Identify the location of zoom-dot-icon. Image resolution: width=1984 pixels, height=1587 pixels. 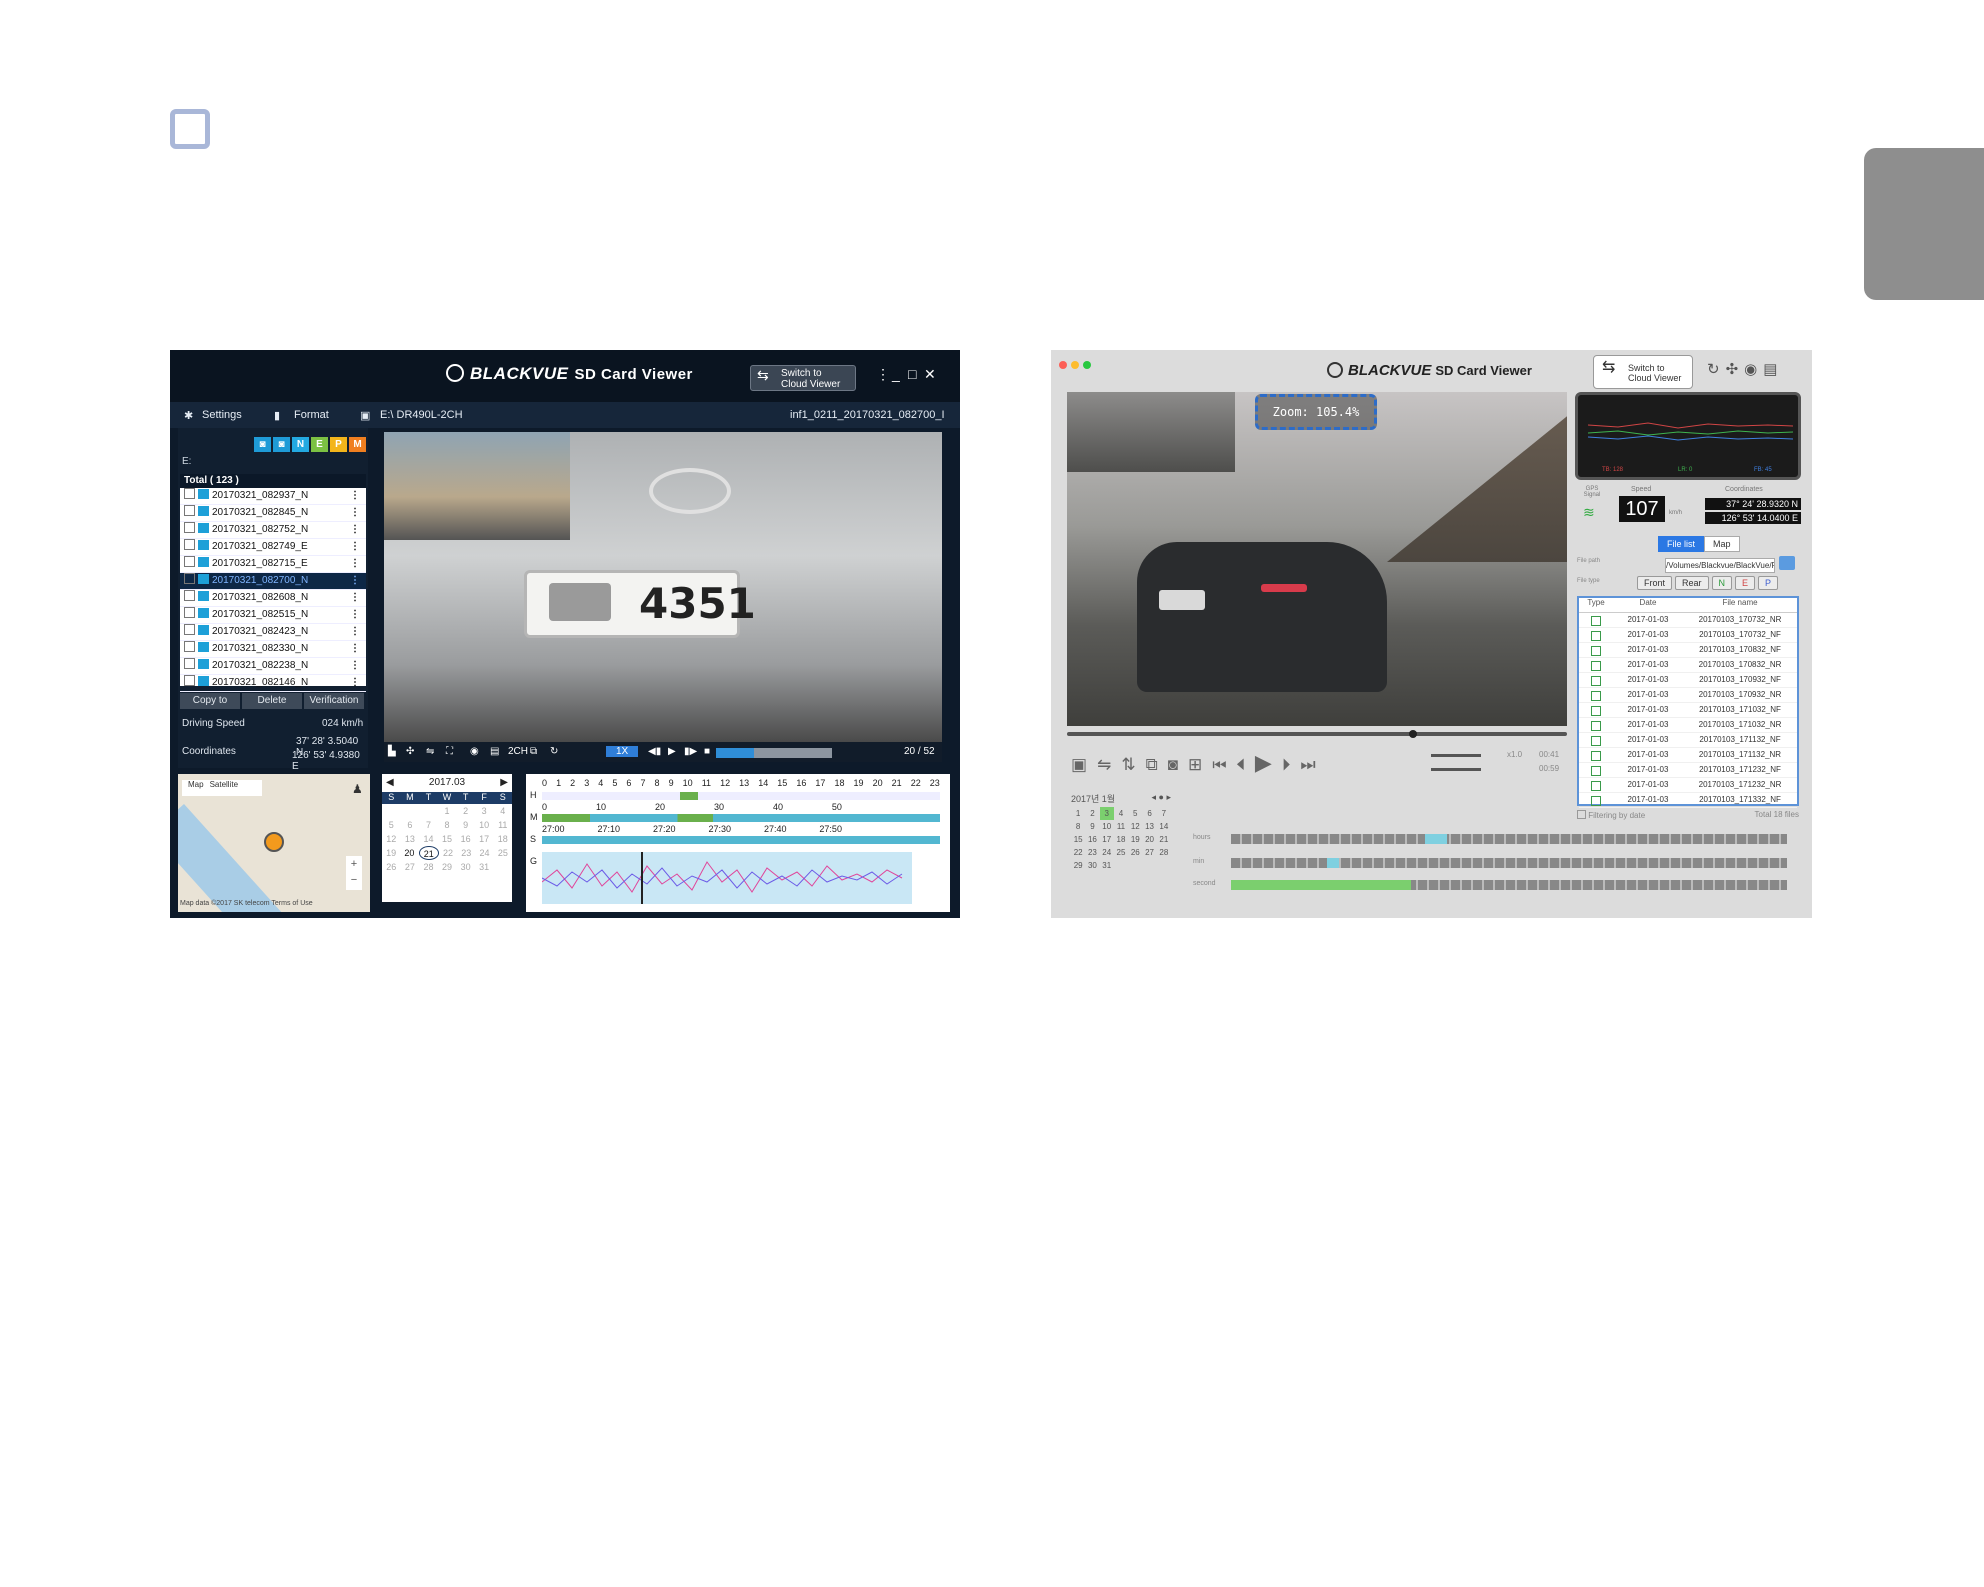
(1087, 365).